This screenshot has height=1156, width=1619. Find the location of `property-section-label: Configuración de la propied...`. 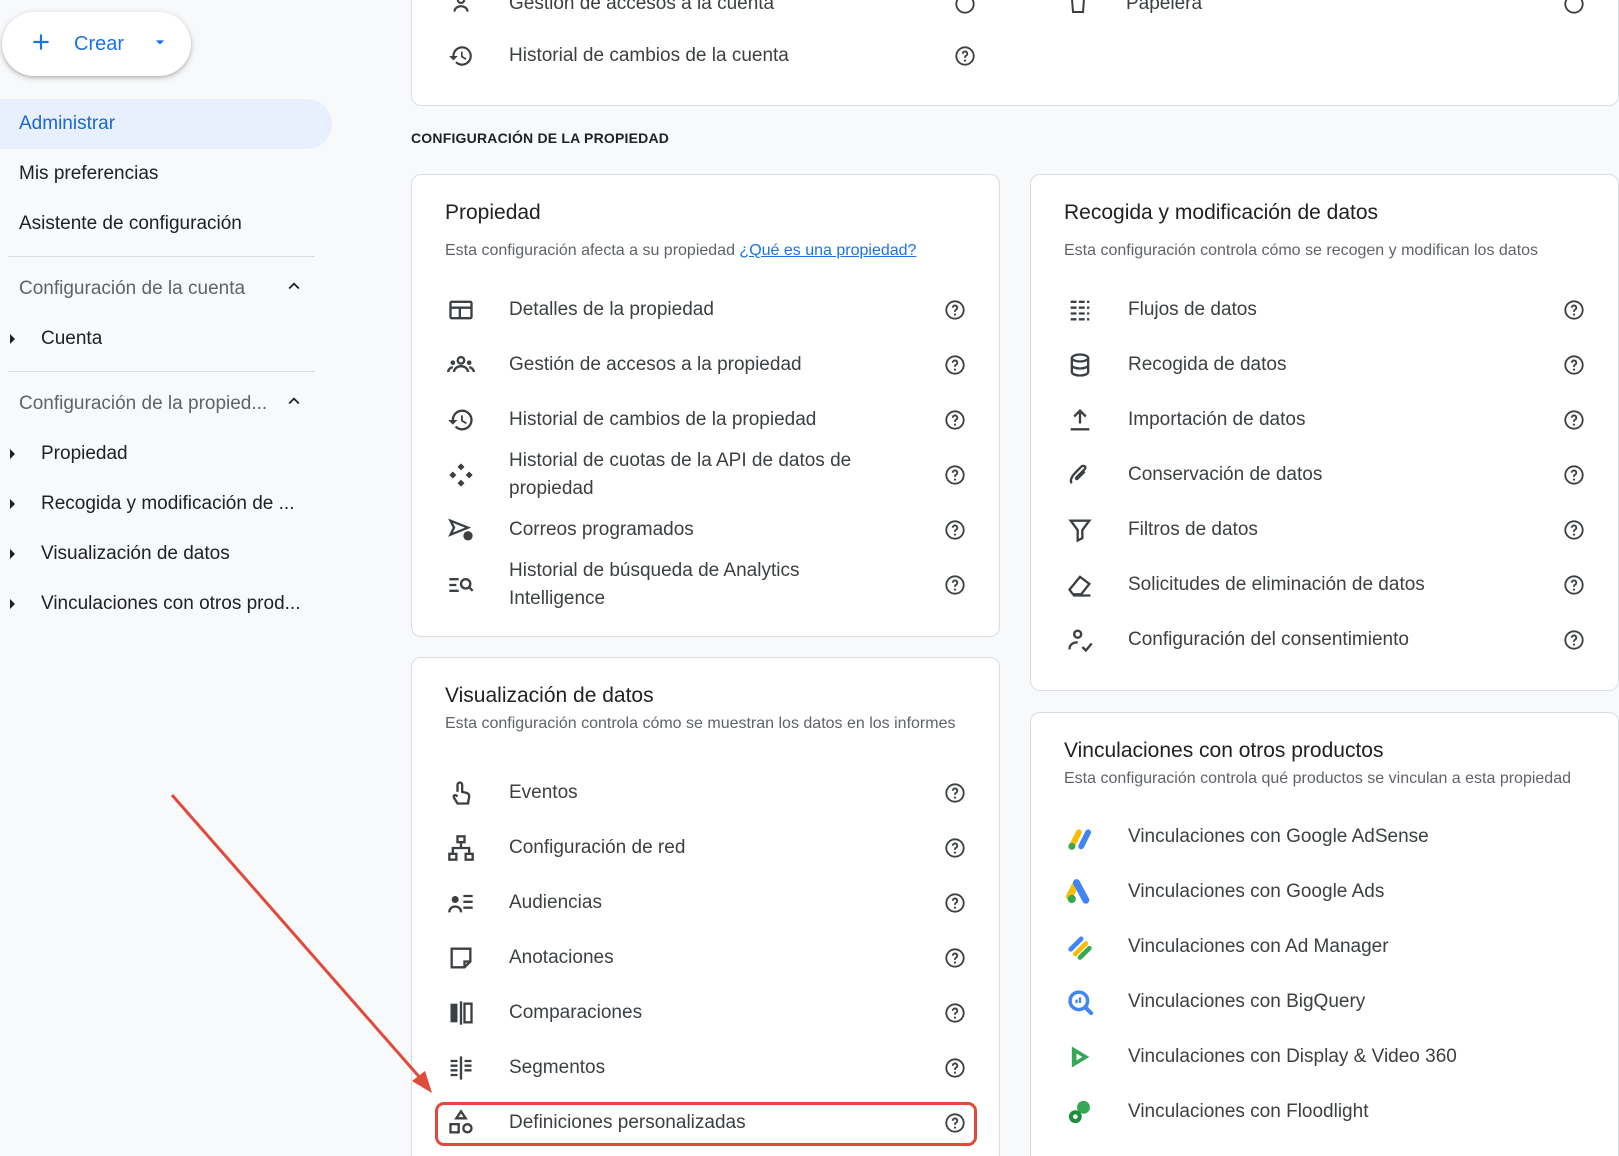

property-section-label: Configuración de la propied... is located at coordinates (143, 403).